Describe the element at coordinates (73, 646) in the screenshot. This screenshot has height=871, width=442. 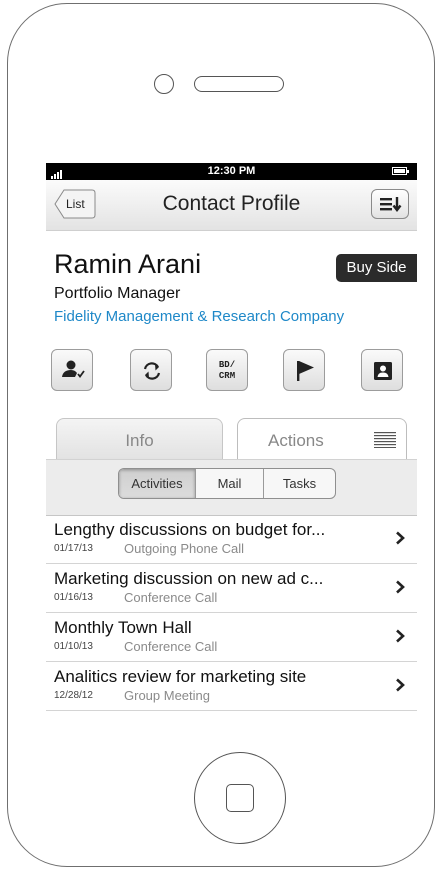
I see `activity-date: 01/10/13` at that location.